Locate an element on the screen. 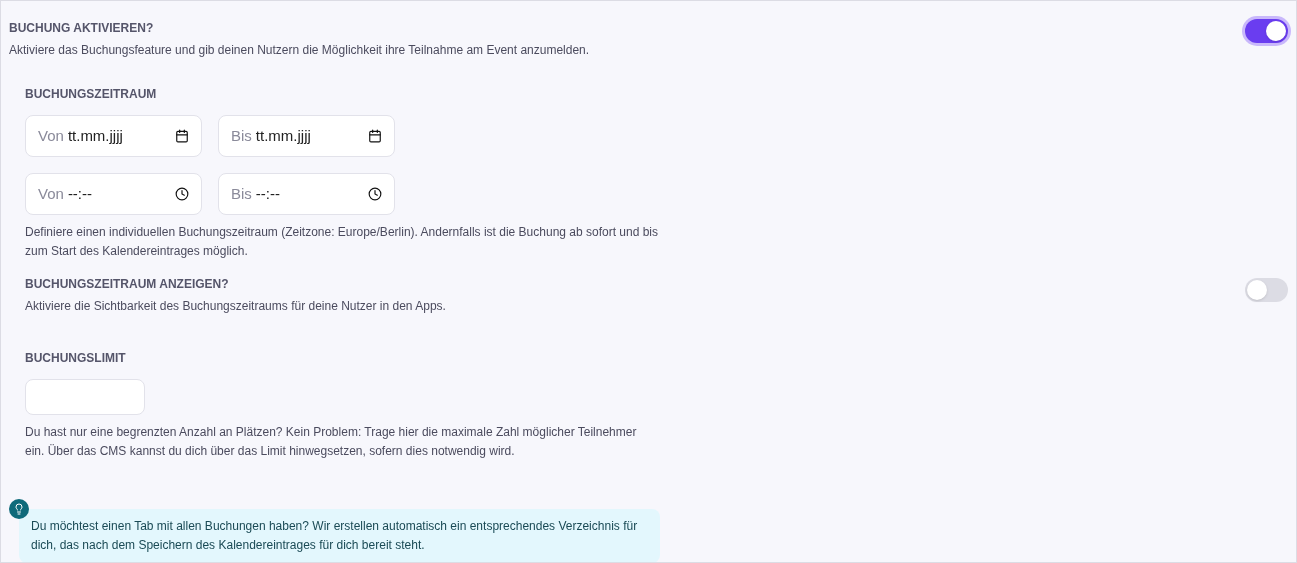 Image resolution: width=1297 pixels, height=563 pixels. section-description: Aktiviere die Sichtbarkeit des Buchungszeitraums für deine Nutzer in den Apps. is located at coordinates (235, 306).